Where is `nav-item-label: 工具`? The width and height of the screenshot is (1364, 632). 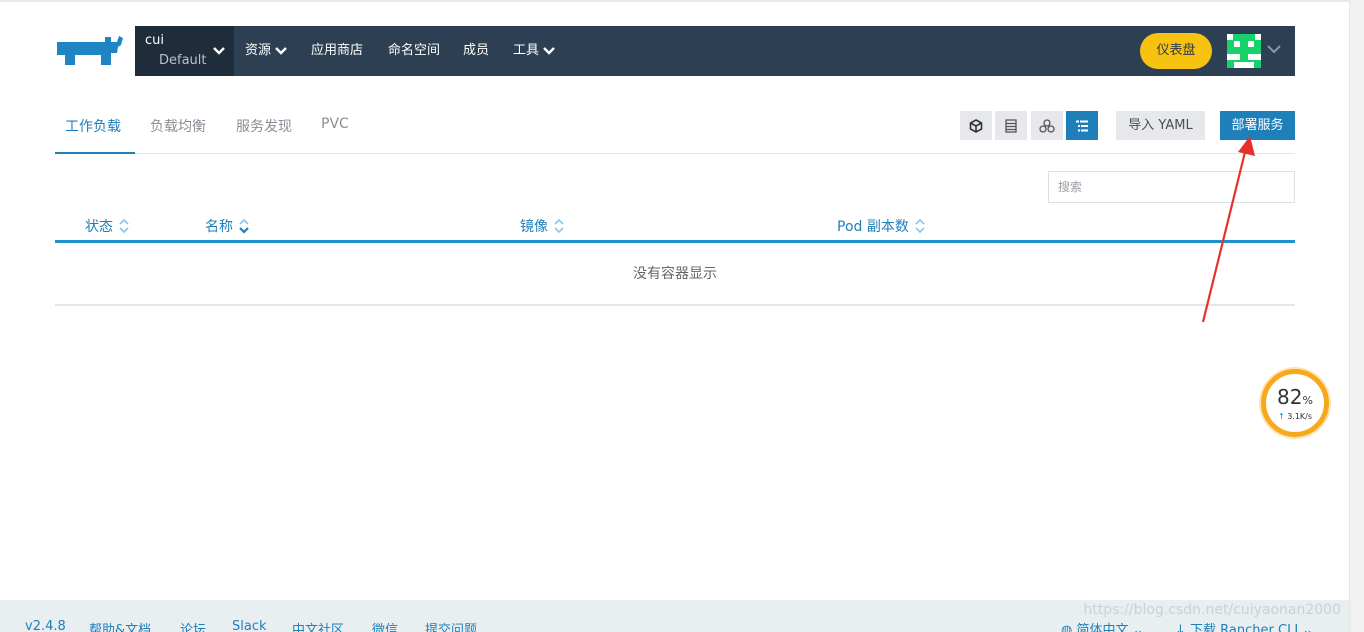 nav-item-label: 工具 is located at coordinates (526, 50).